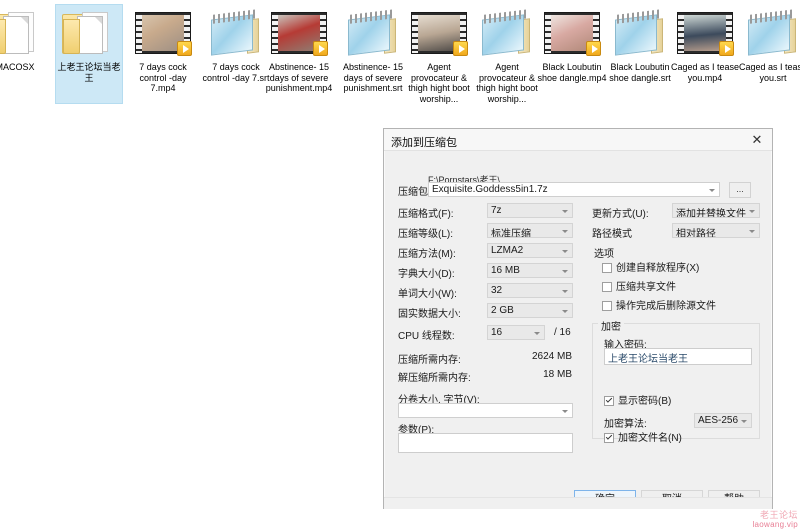  What do you see at coordinates (530, 250) in the screenshot?
I see `method-select: LZMA2` at bounding box center [530, 250].